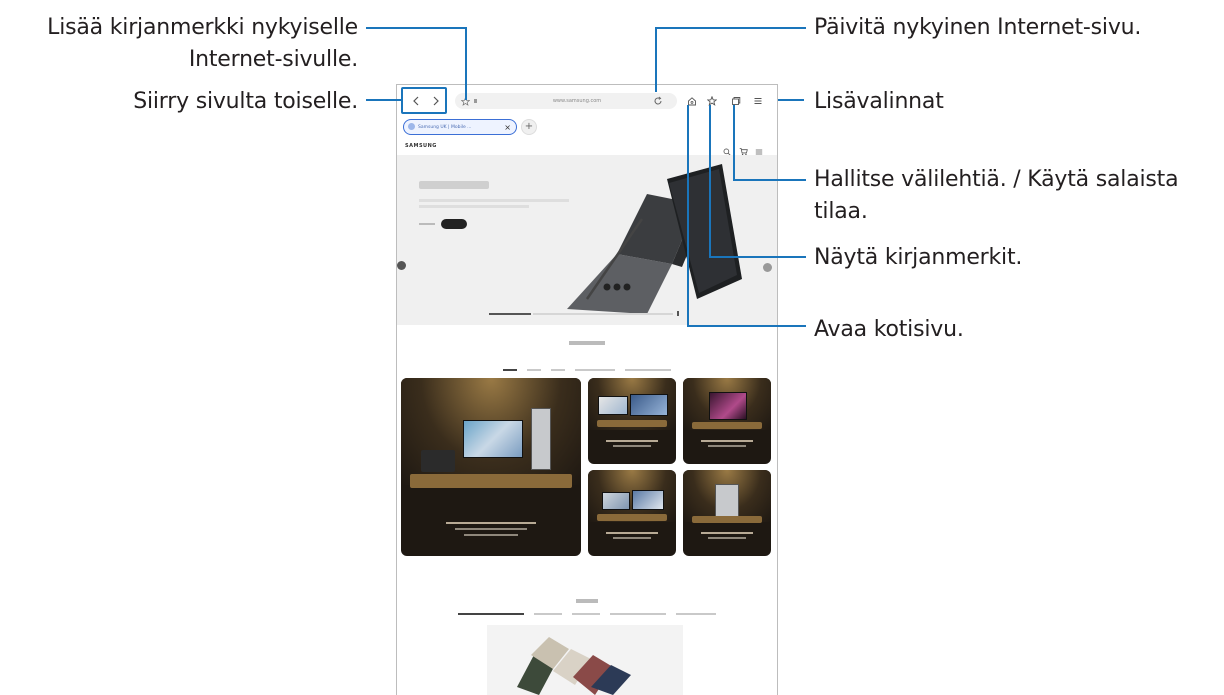 The image size is (1224, 695). I want to click on new-tab-button: +, so click(529, 127).